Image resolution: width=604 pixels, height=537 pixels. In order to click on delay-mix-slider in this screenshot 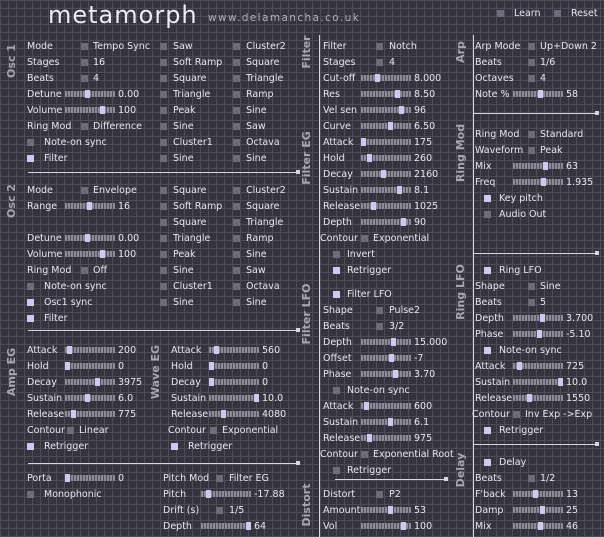, I will do `click(538, 526)`.